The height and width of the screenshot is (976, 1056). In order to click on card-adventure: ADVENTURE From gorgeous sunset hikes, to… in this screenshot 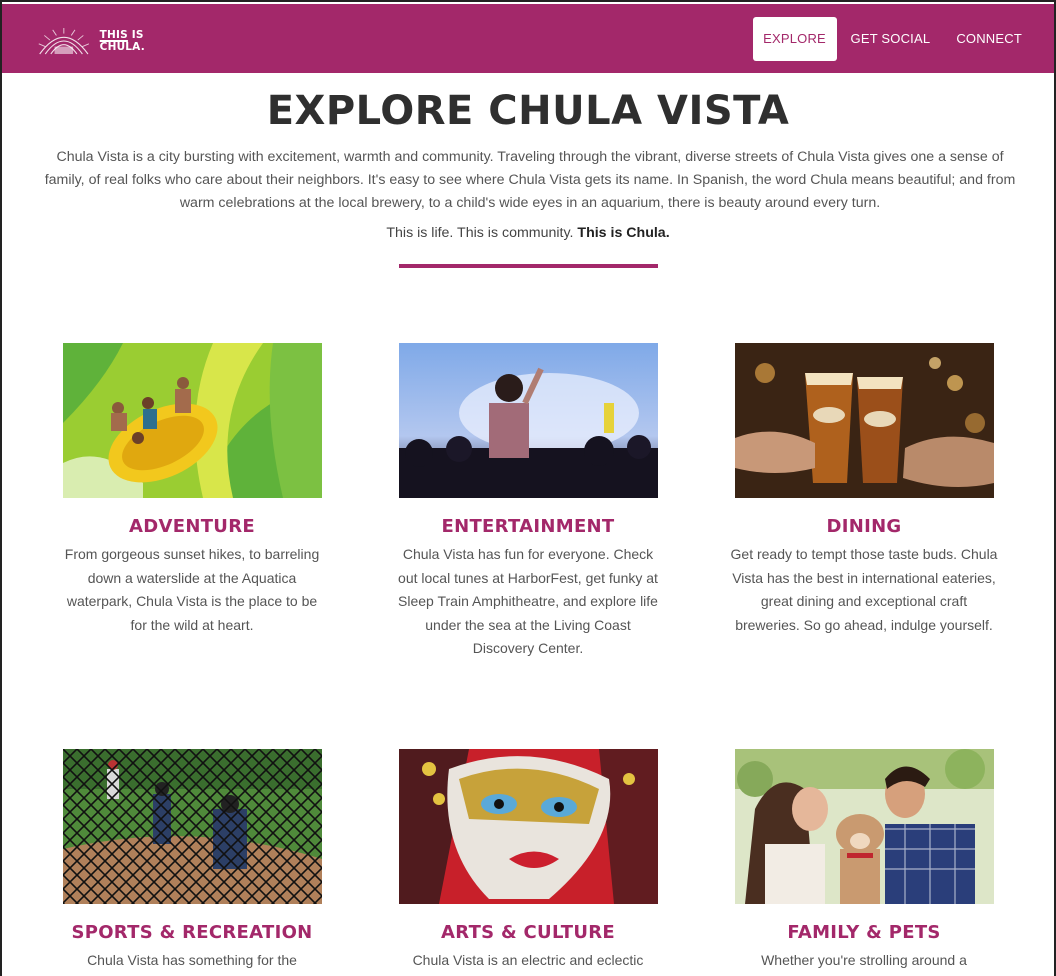, I will do `click(192, 490)`.